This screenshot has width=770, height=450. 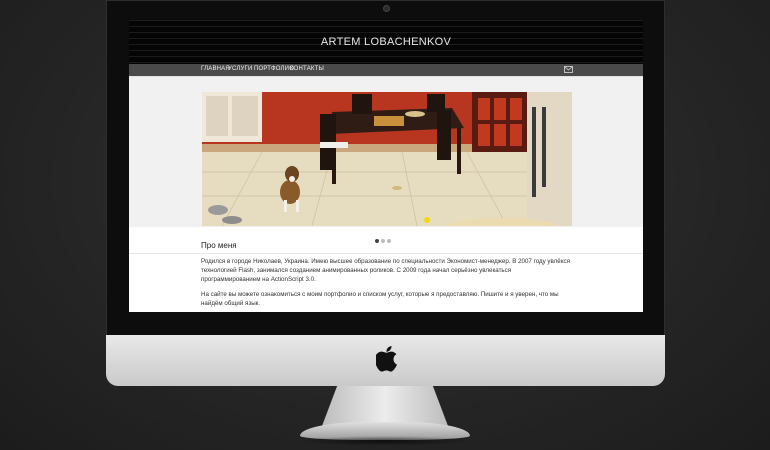 I want to click on divider, so click(x=386, y=253).